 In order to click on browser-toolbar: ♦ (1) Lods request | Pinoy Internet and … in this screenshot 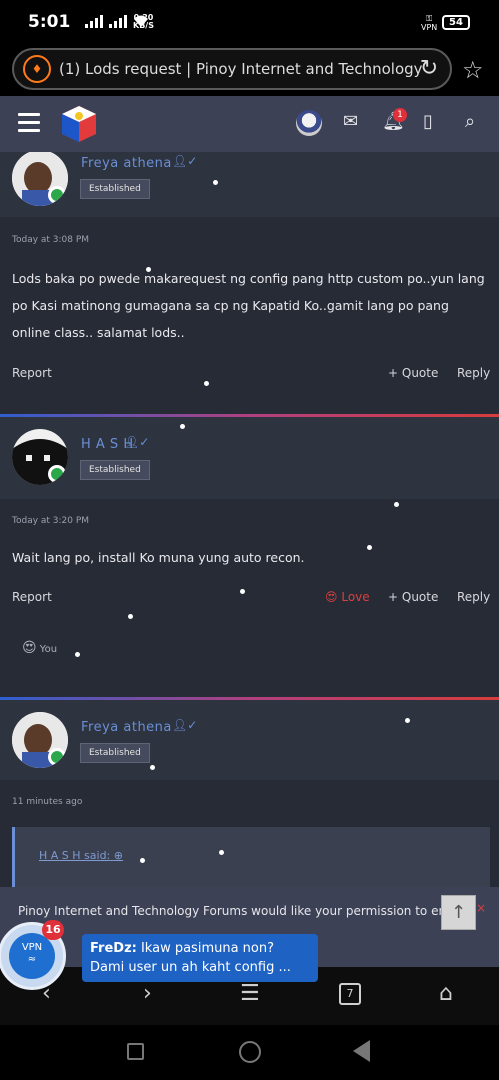, I will do `click(249, 70)`.